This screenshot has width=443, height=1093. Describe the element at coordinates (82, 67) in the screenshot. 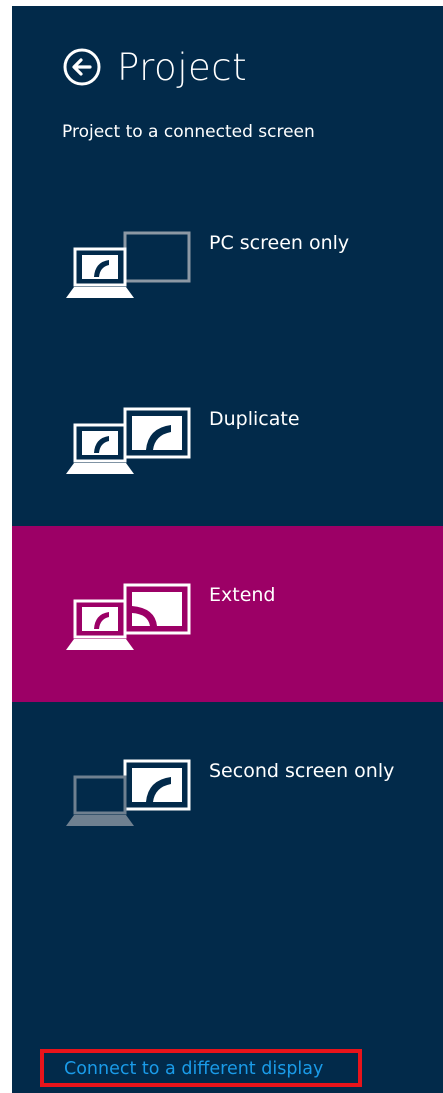

I see `back-arrow-icon` at that location.